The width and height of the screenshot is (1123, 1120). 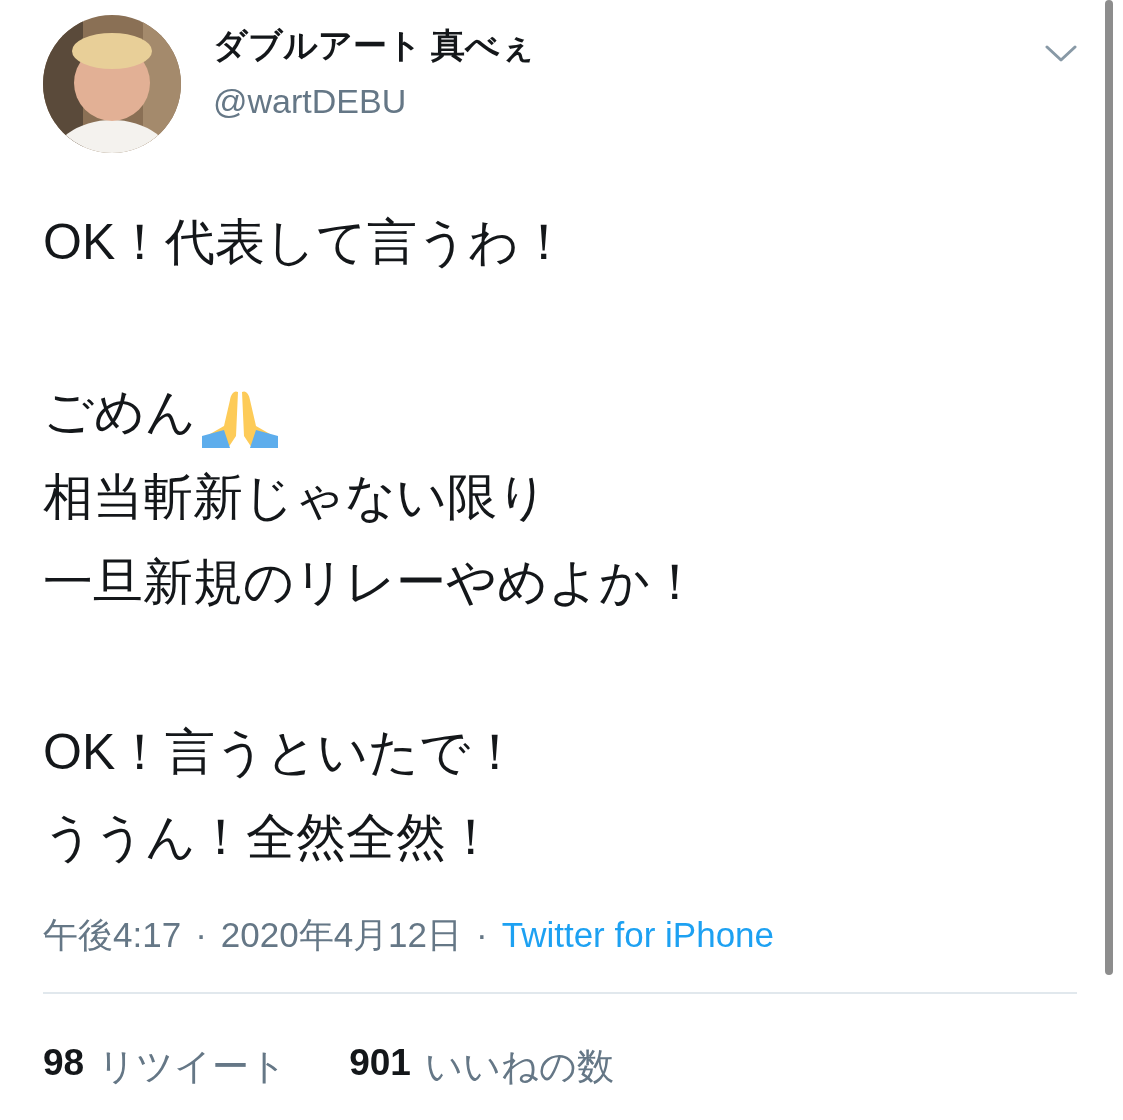 I want to click on tweet-text: ごめん, so click(x=119, y=412).